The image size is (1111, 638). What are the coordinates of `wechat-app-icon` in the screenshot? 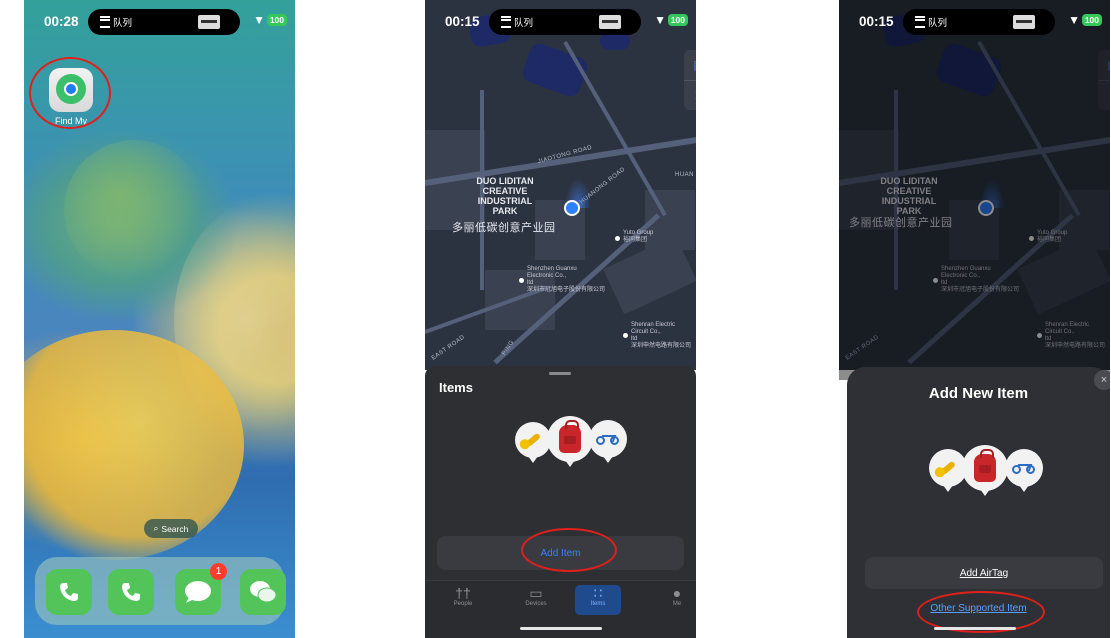 It's located at (263, 592).